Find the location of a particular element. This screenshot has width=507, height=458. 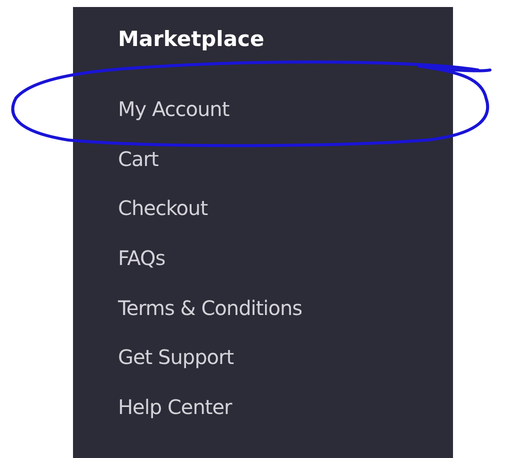

menu-link: Terms & Conditions is located at coordinates (210, 319).